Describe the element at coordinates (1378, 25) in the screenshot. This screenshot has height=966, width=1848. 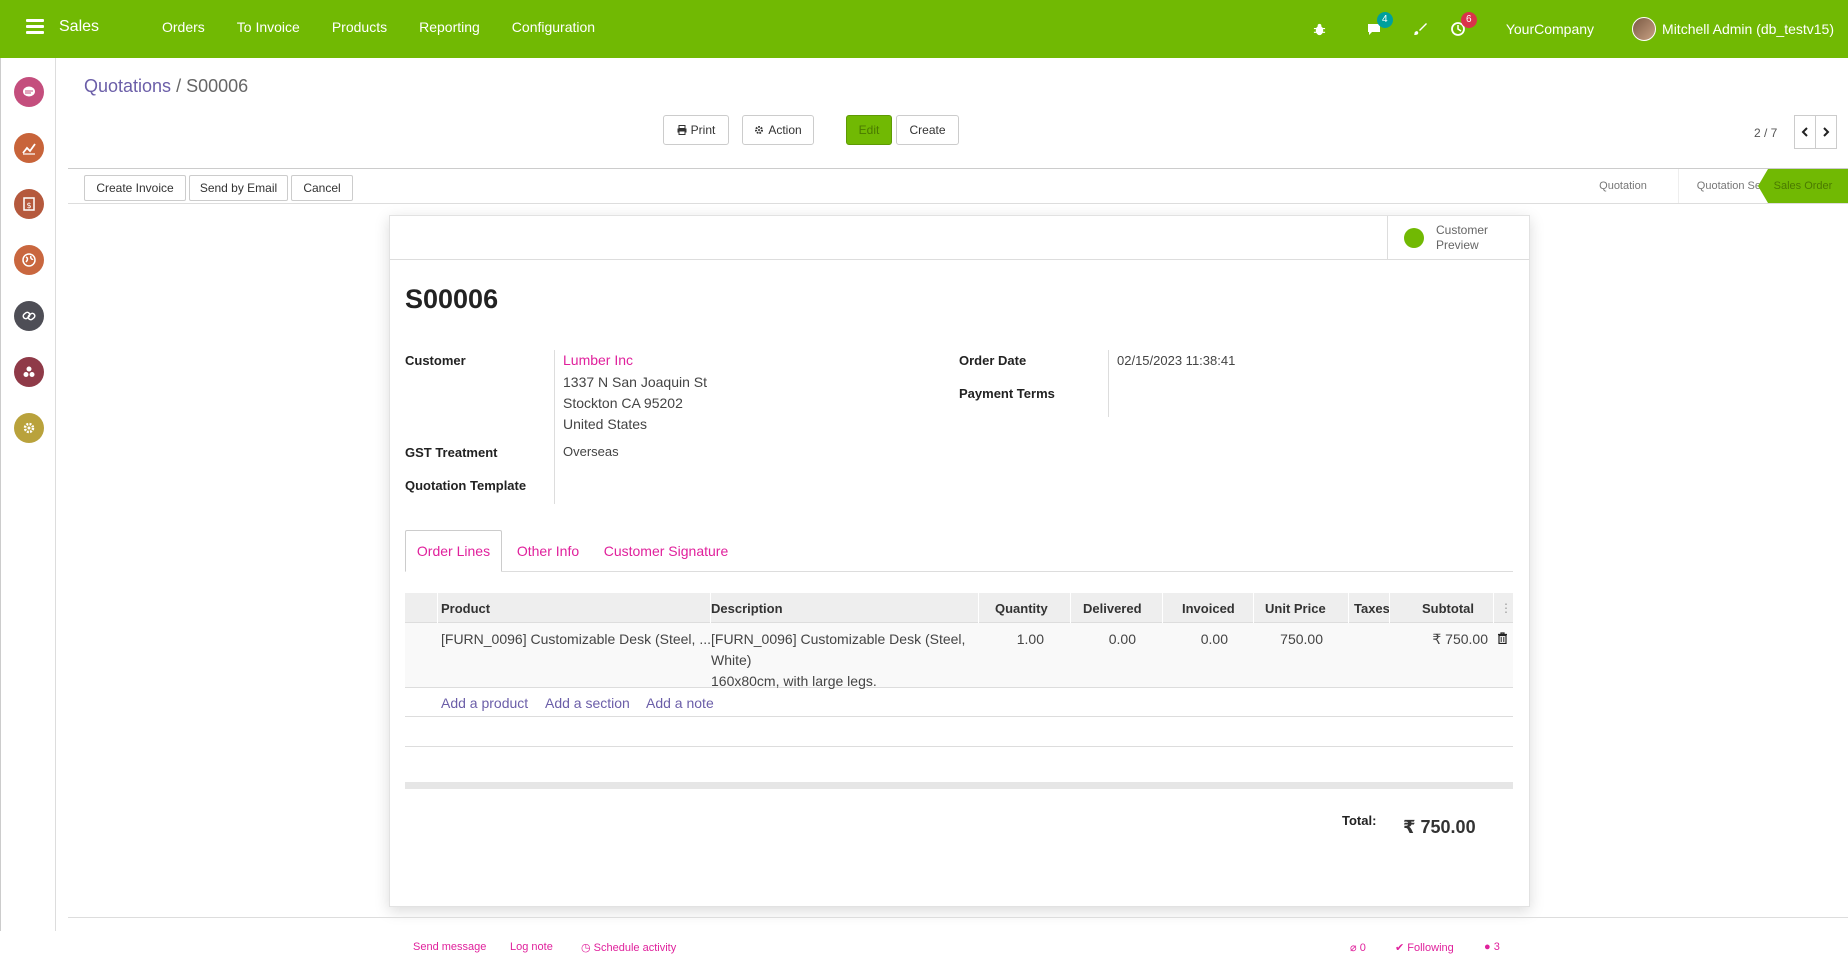
I see `messages-icon: 4` at that location.